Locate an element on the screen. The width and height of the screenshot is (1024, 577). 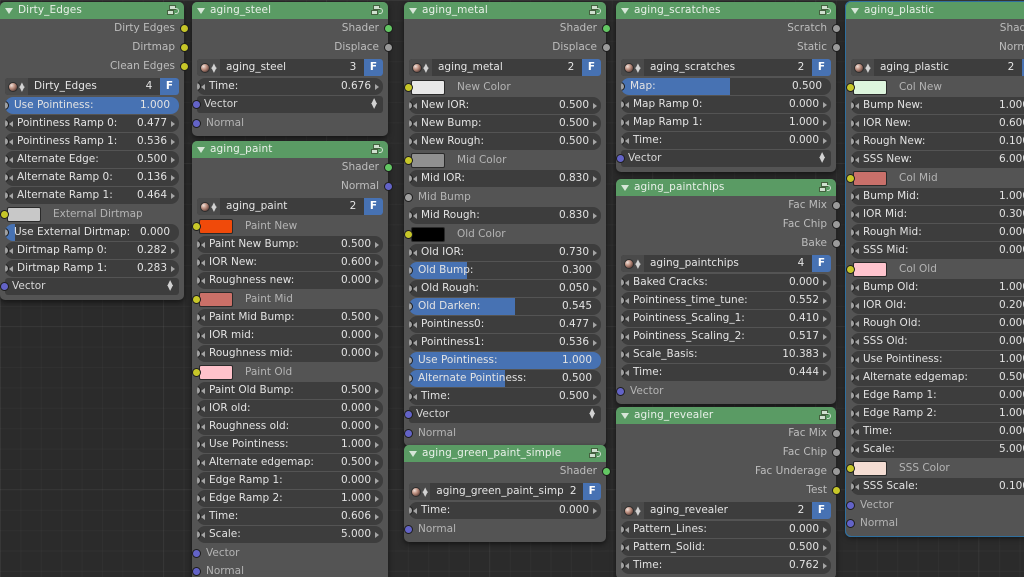
value-field: Map Ramp 1: 1.000 is located at coordinates (726, 122).